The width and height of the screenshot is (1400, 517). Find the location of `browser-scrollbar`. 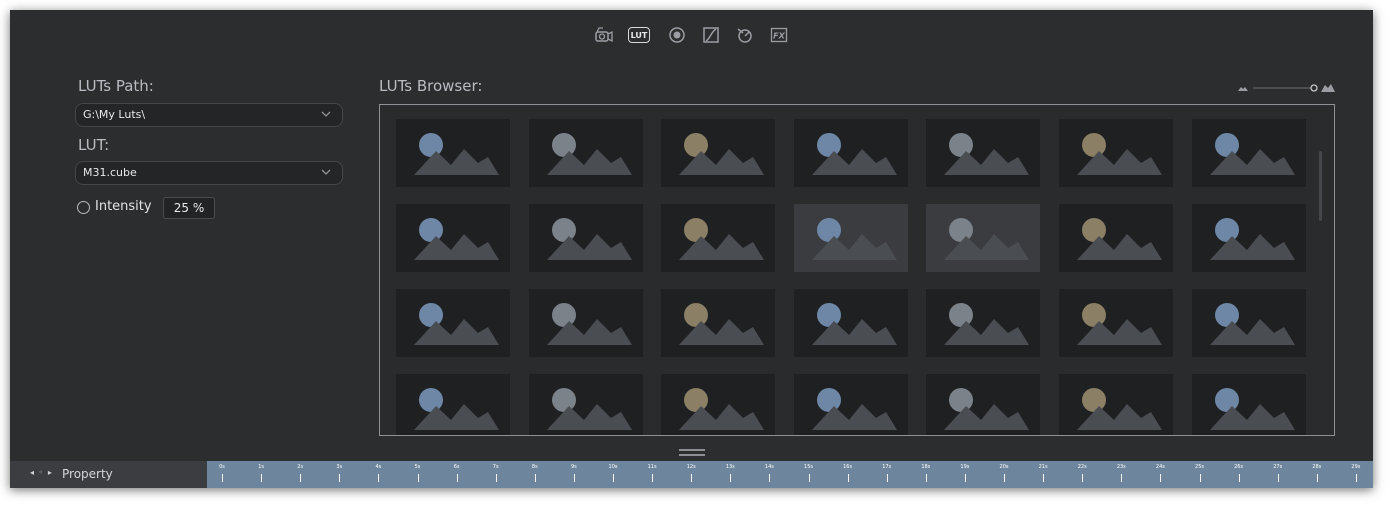

browser-scrollbar is located at coordinates (1320, 186).